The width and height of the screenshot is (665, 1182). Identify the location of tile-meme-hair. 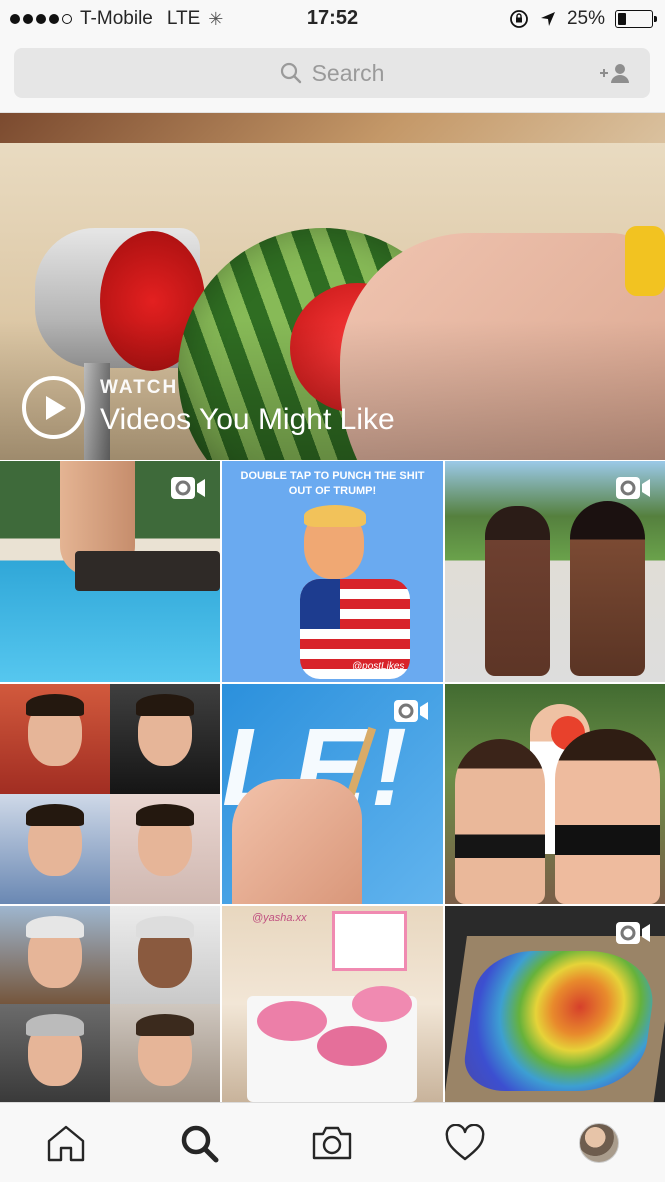
(335, 516).